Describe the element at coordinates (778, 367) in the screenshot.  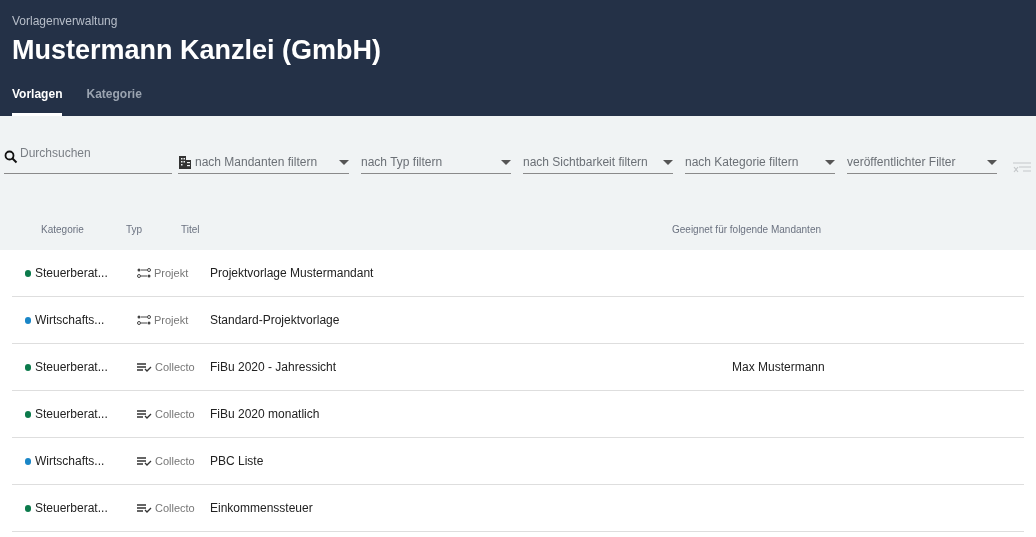
I see `clients-cell: Max Mustermann` at that location.